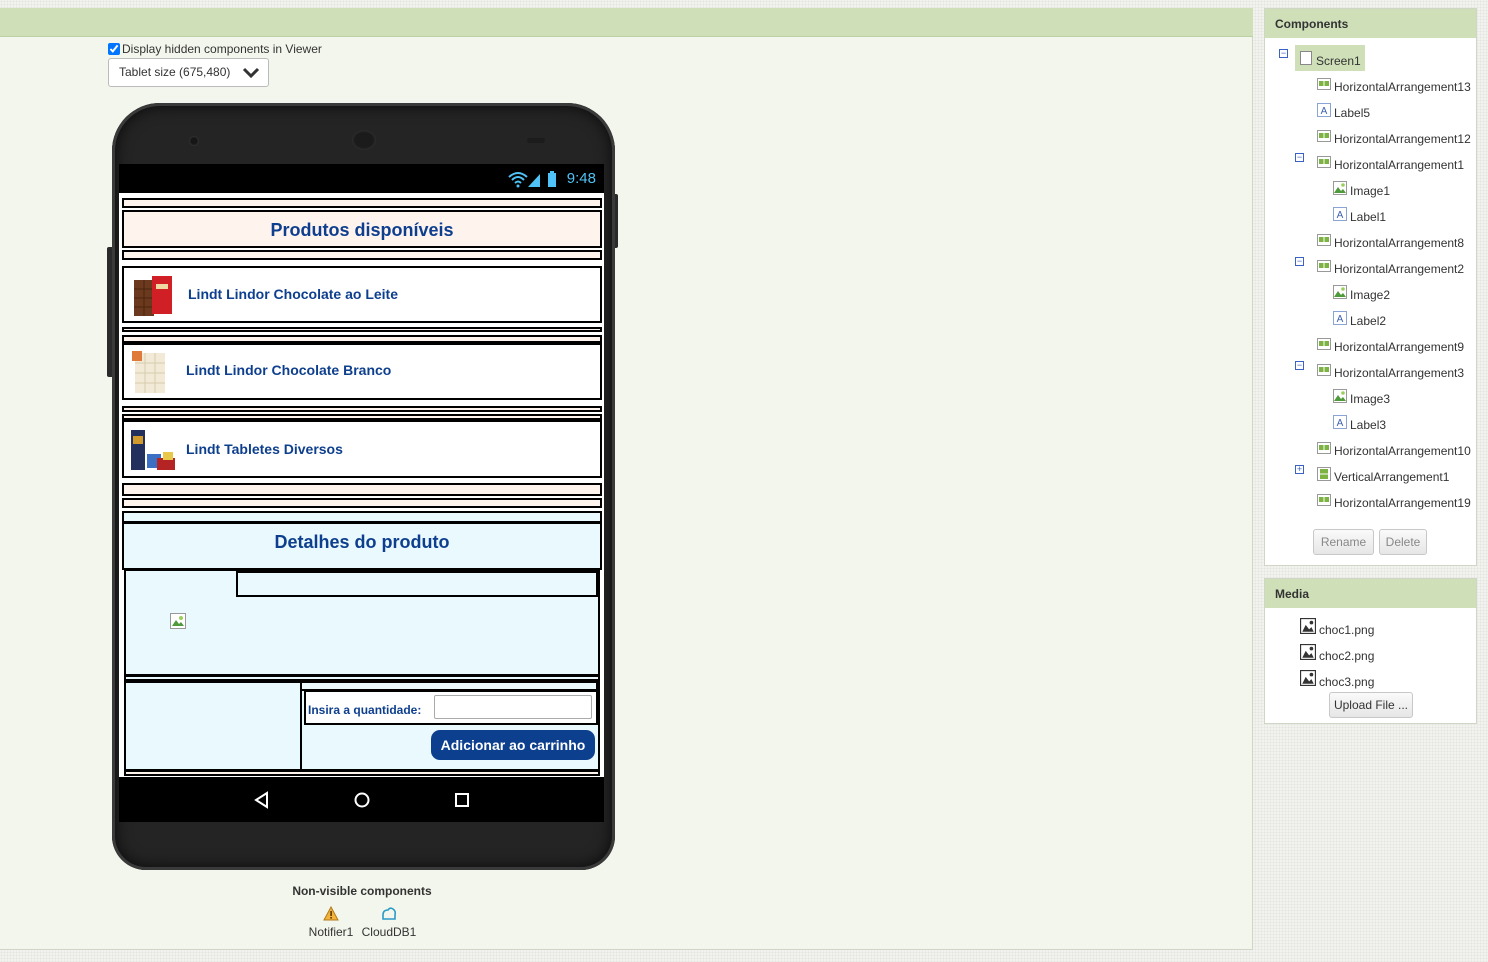 The height and width of the screenshot is (962, 1488). I want to click on android-nav-bar, so click(361, 799).